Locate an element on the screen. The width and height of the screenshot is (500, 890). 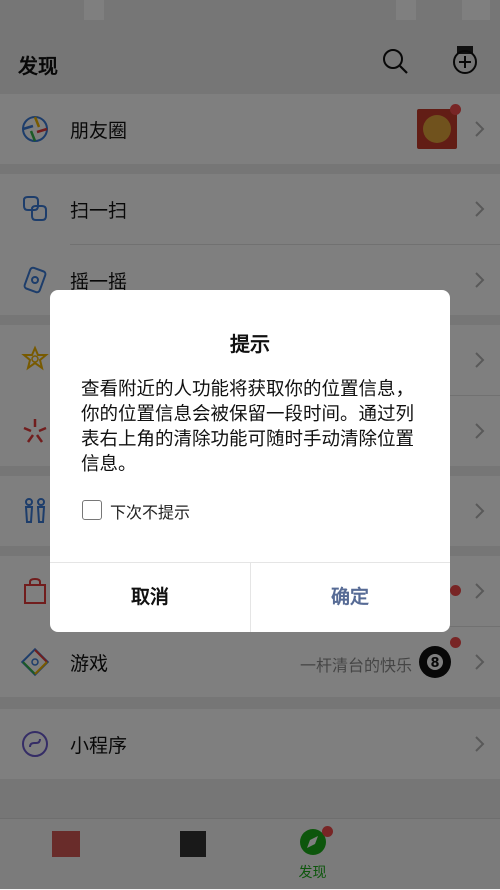
dialog-title: 提示 is located at coordinates (250, 344).